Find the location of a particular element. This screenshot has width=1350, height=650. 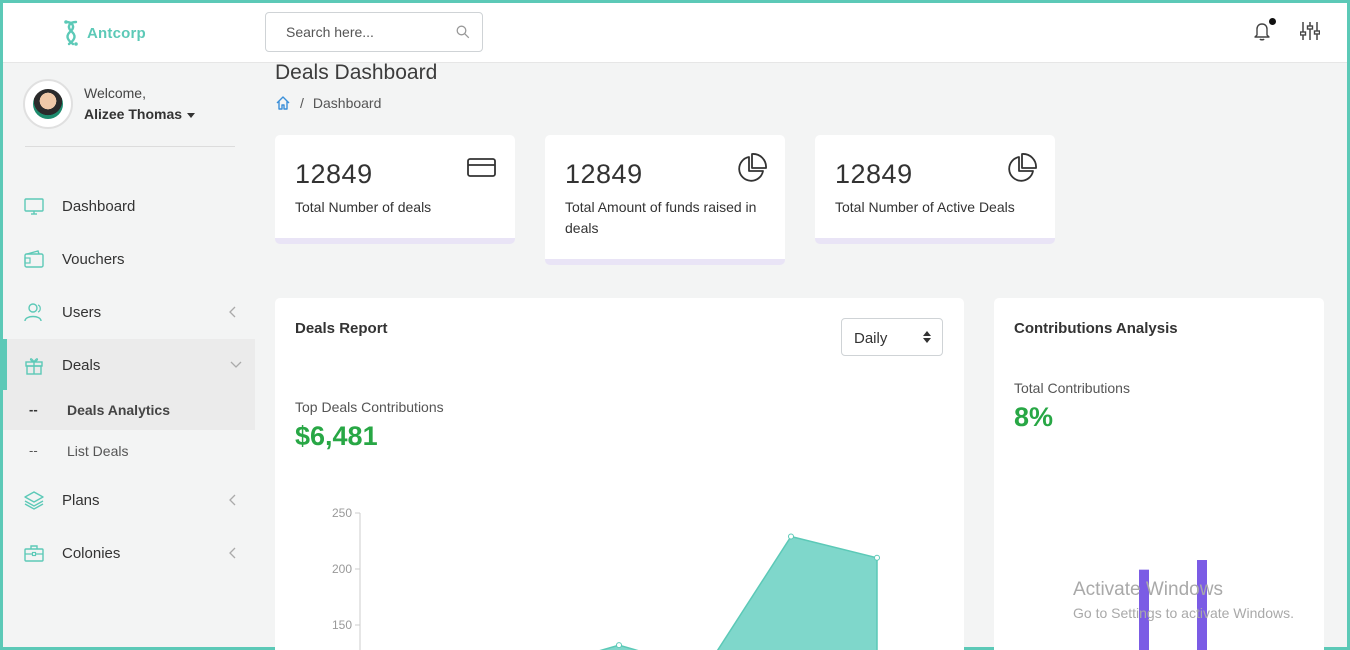

gift-icon is located at coordinates (34, 366).